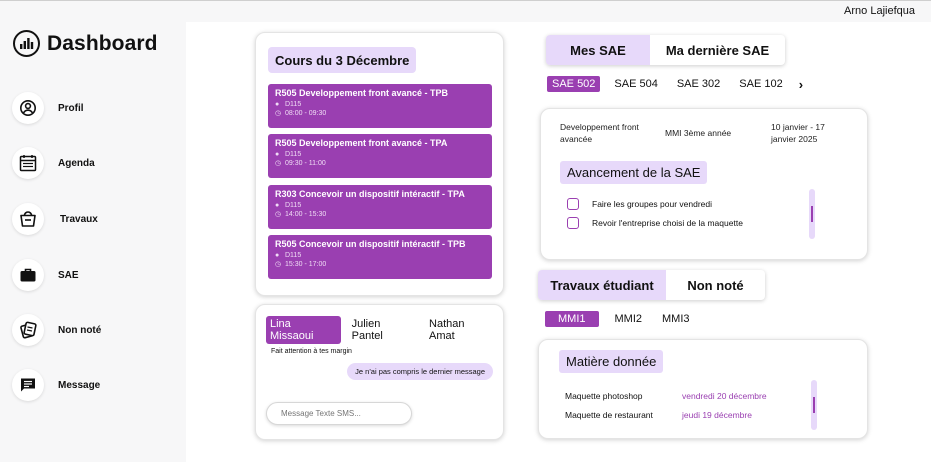  I want to click on course-time: 09:30 - 11:00, so click(305, 163).